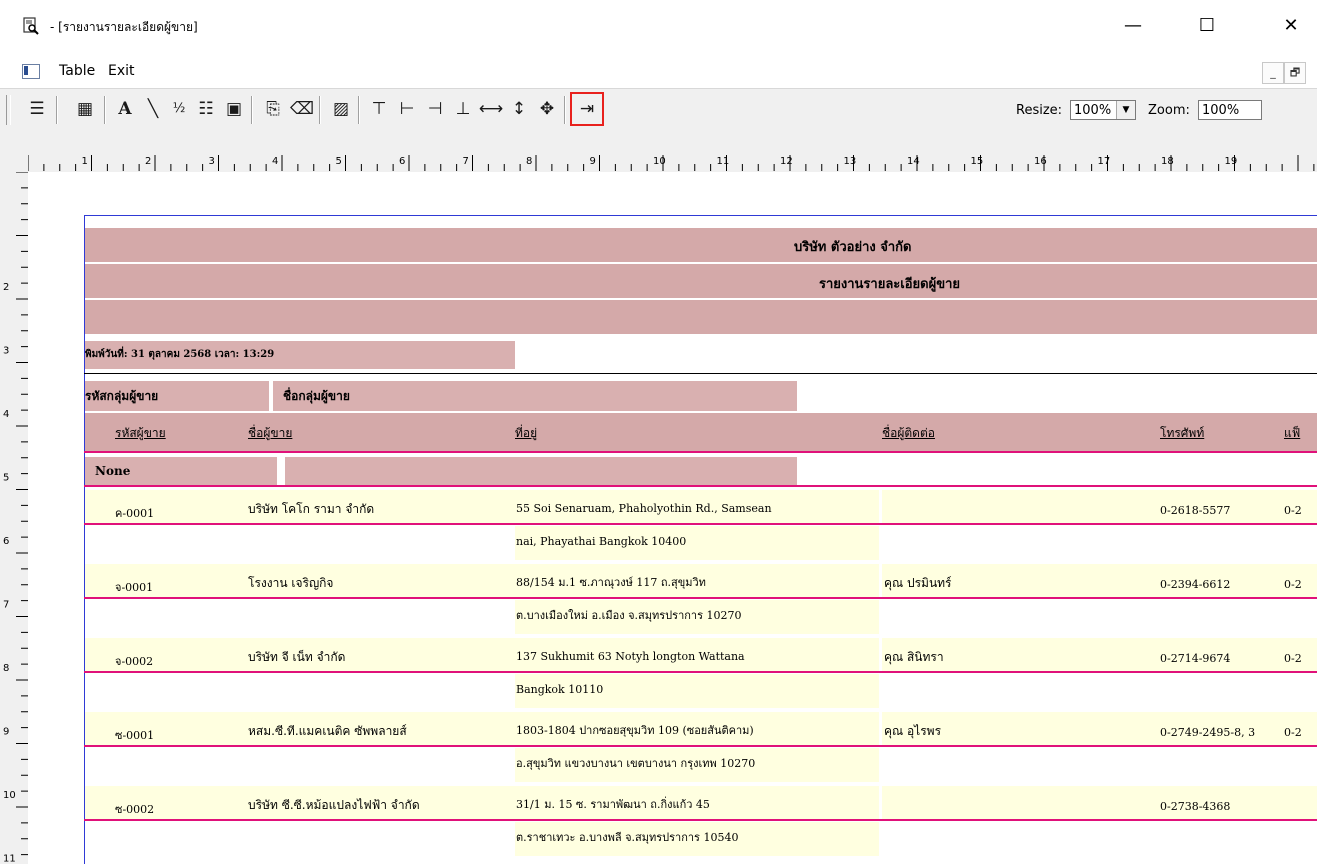 This screenshot has width=1317, height=864. I want to click on minimize-button: —, so click(1133, 26).